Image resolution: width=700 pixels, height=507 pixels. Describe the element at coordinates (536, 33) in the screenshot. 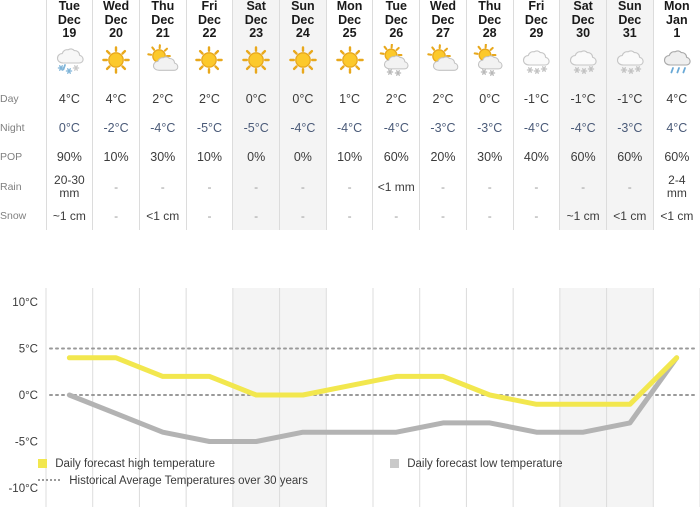

I see `day-date: 29` at that location.